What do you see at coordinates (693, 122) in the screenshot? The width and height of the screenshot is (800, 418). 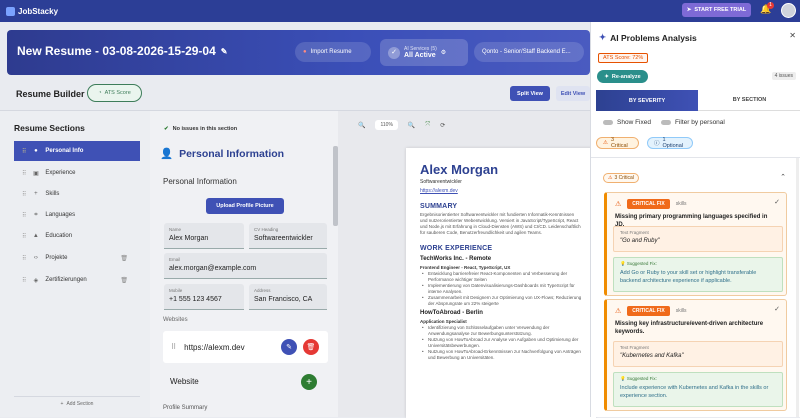 I see `filter-personal-toggle: Filter by personal` at bounding box center [693, 122].